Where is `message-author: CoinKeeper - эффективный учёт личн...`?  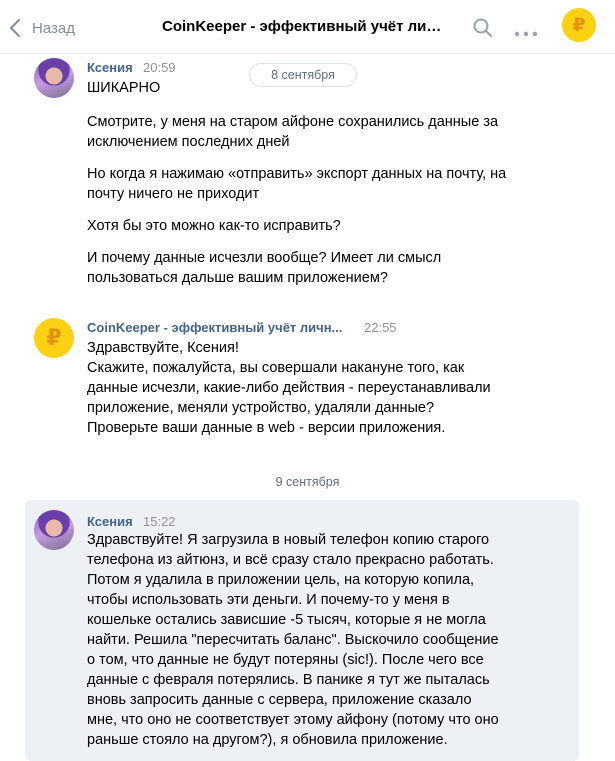 message-author: CoinKeeper - эффективный учёт личн... is located at coordinates (218, 327).